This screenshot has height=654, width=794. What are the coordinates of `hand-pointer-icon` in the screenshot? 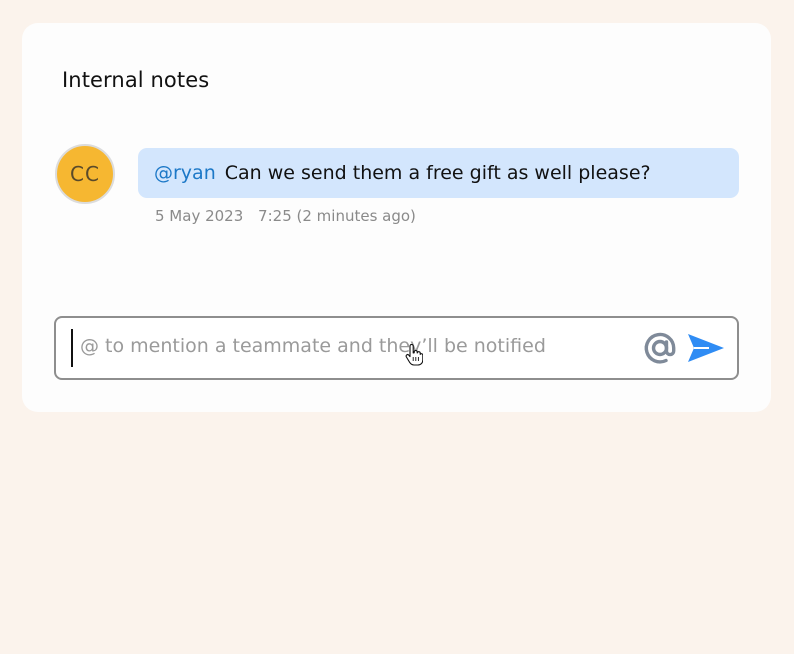 It's located at (414, 355).